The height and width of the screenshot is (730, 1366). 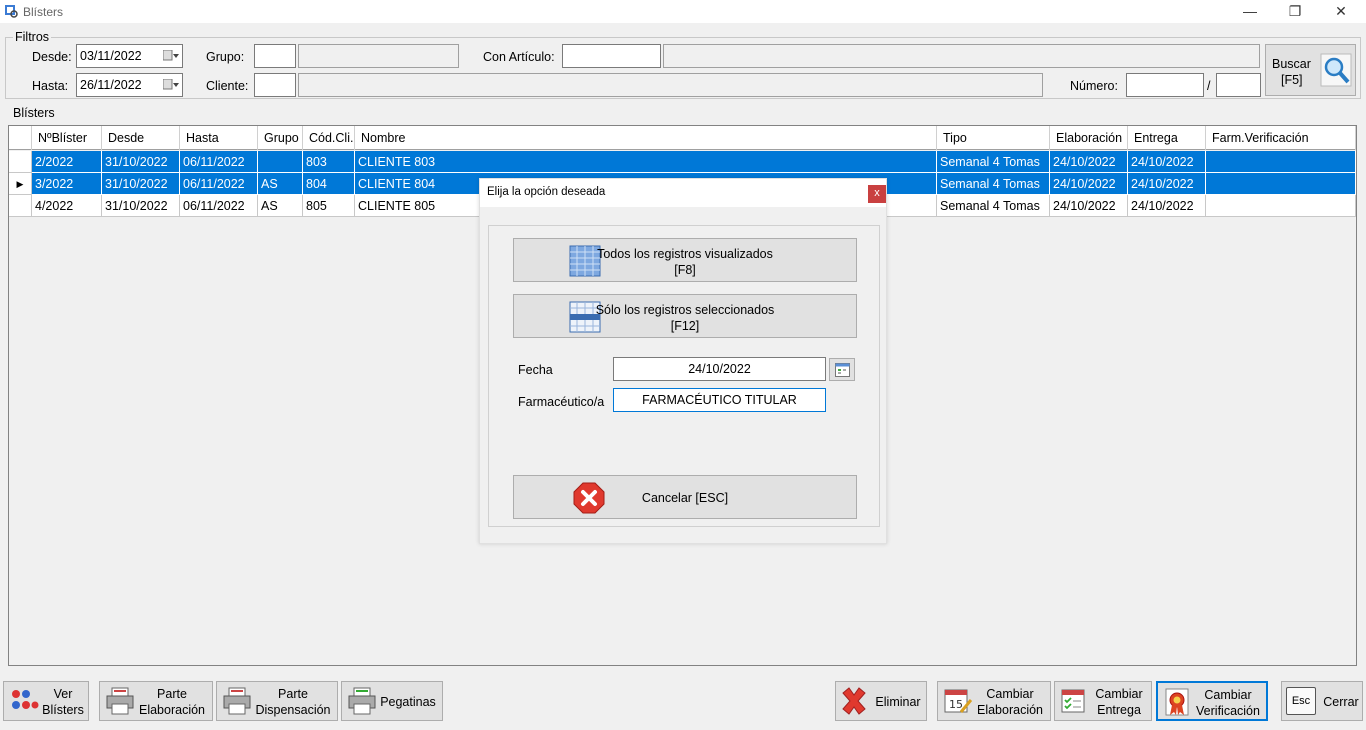 I want to click on grupo-name-field, so click(x=378, y=56).